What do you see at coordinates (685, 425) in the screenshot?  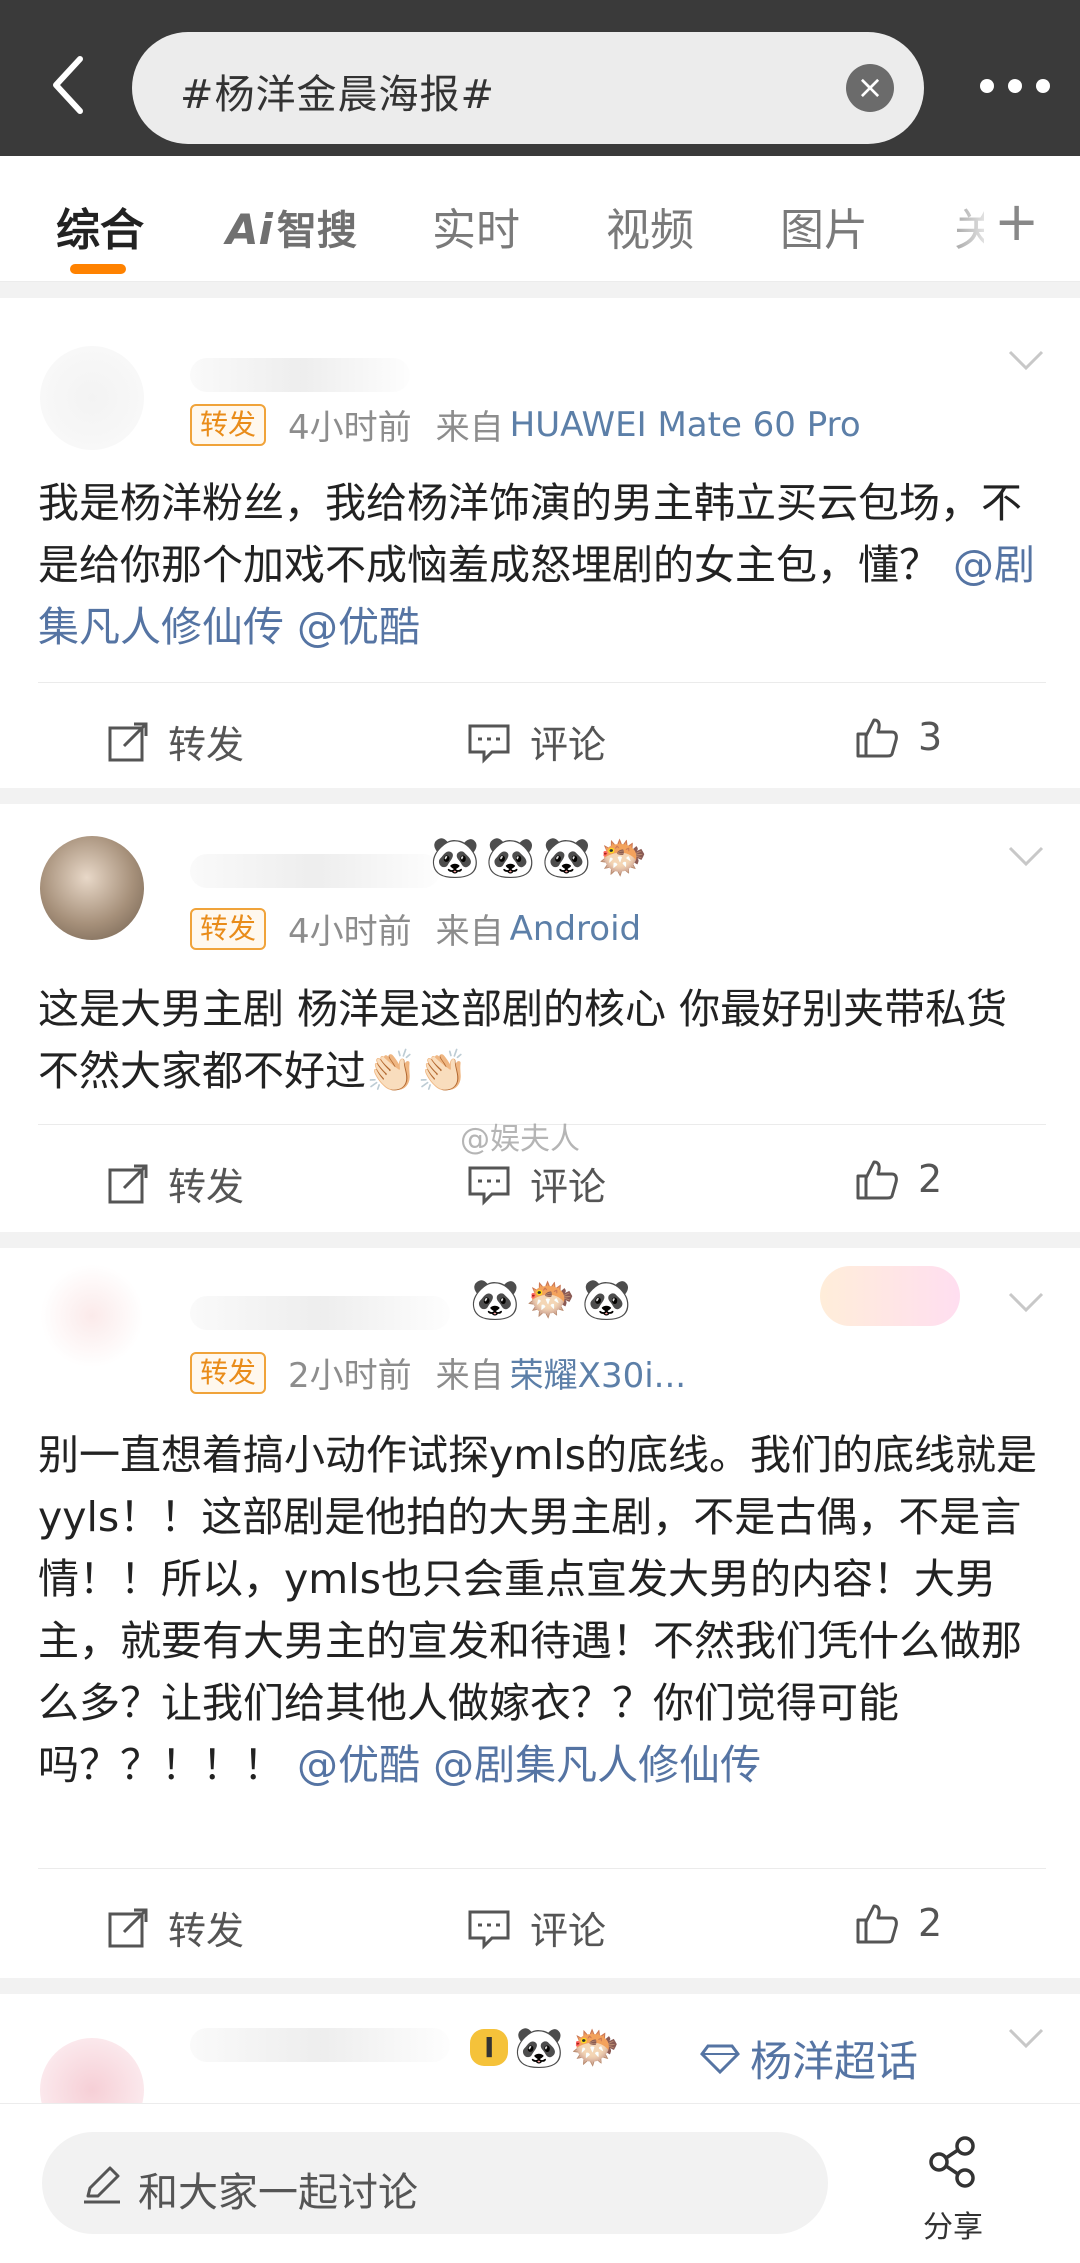 I see `post-source: HUAWEI Mate 60 Pro` at bounding box center [685, 425].